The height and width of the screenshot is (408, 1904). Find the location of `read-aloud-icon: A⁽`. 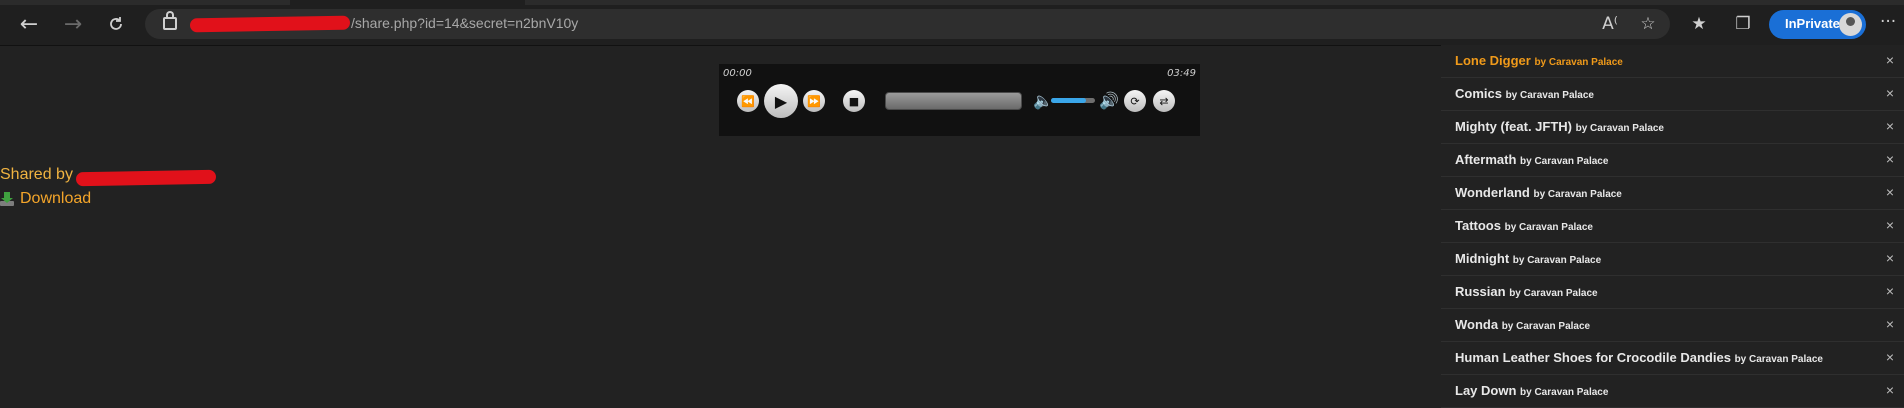

read-aloud-icon: A⁽ is located at coordinates (1610, 24).